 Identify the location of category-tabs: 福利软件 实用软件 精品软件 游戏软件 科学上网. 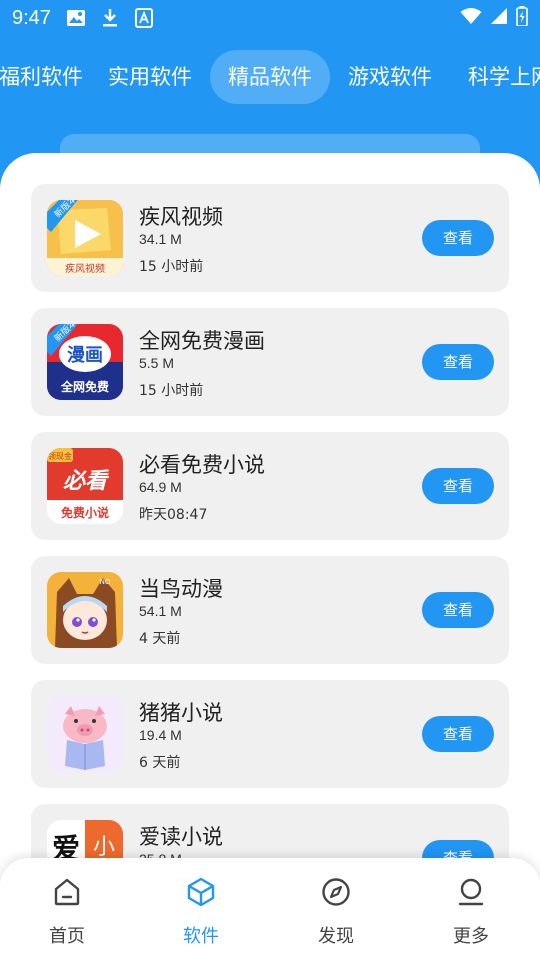
(270, 78).